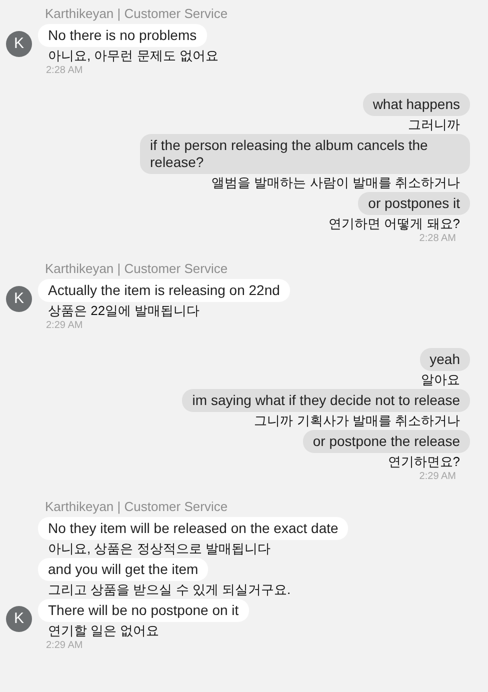 The height and width of the screenshot is (692, 488). What do you see at coordinates (336, 182) in the screenshot?
I see `translation-text: 앨범을 발매하는 사람이 발매를 취소하거나` at bounding box center [336, 182].